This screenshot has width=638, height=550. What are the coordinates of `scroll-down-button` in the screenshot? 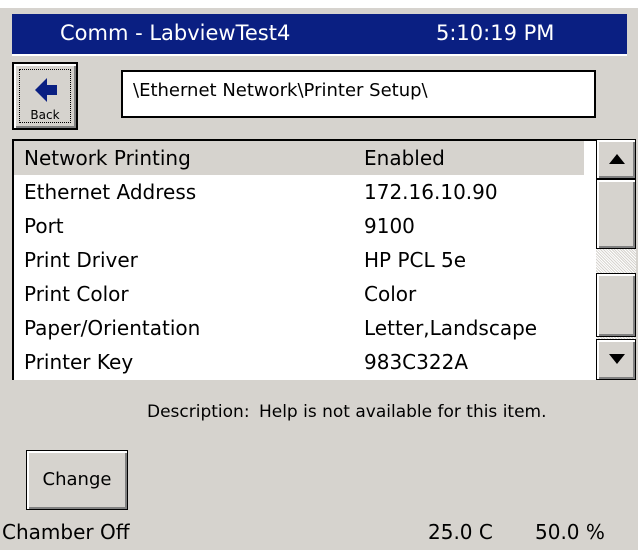 It's located at (616, 359).